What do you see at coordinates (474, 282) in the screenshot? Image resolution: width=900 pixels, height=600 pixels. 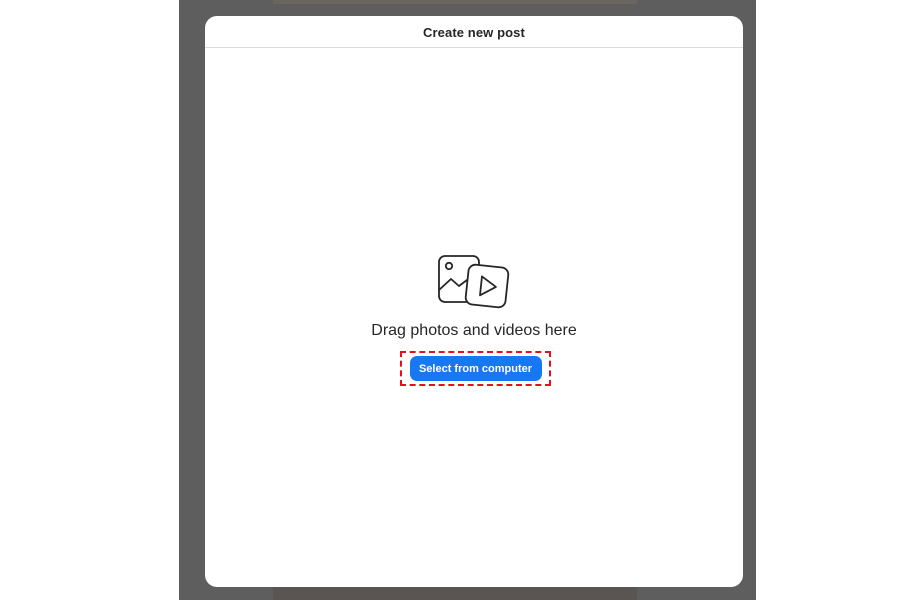 I see `photo-video-icon` at bounding box center [474, 282].